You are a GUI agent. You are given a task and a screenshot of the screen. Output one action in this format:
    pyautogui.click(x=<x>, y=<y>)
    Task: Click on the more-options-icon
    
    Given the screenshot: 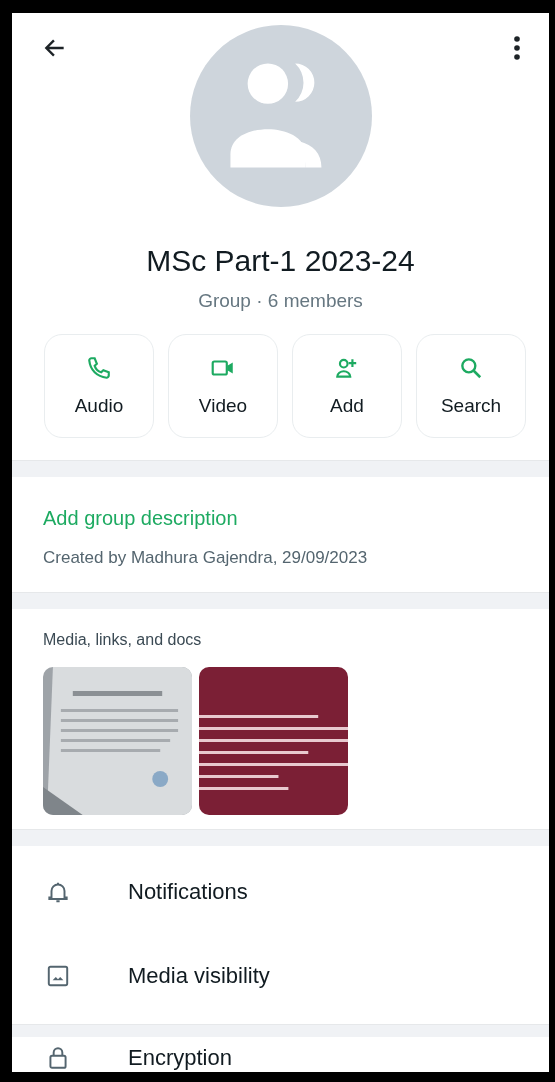 What is the action you would take?
    pyautogui.click(x=517, y=48)
    